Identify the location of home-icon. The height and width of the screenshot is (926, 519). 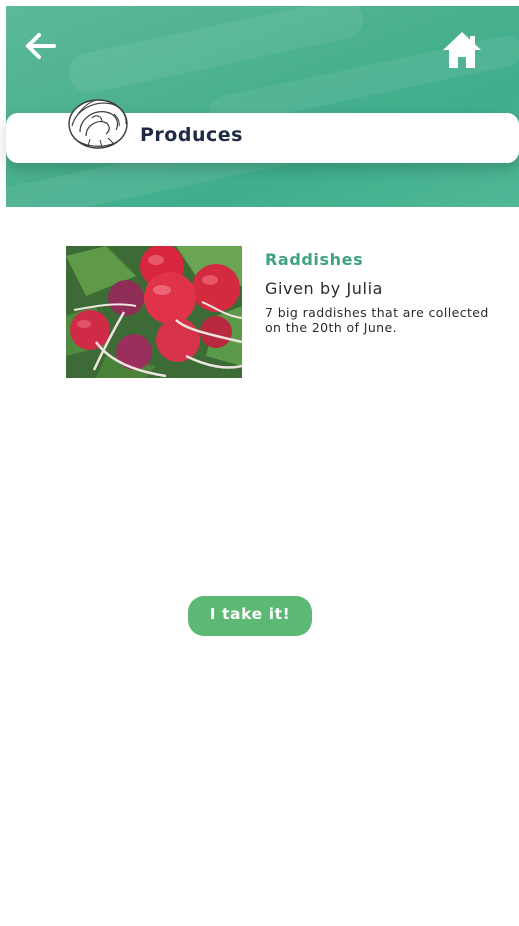
(462, 50).